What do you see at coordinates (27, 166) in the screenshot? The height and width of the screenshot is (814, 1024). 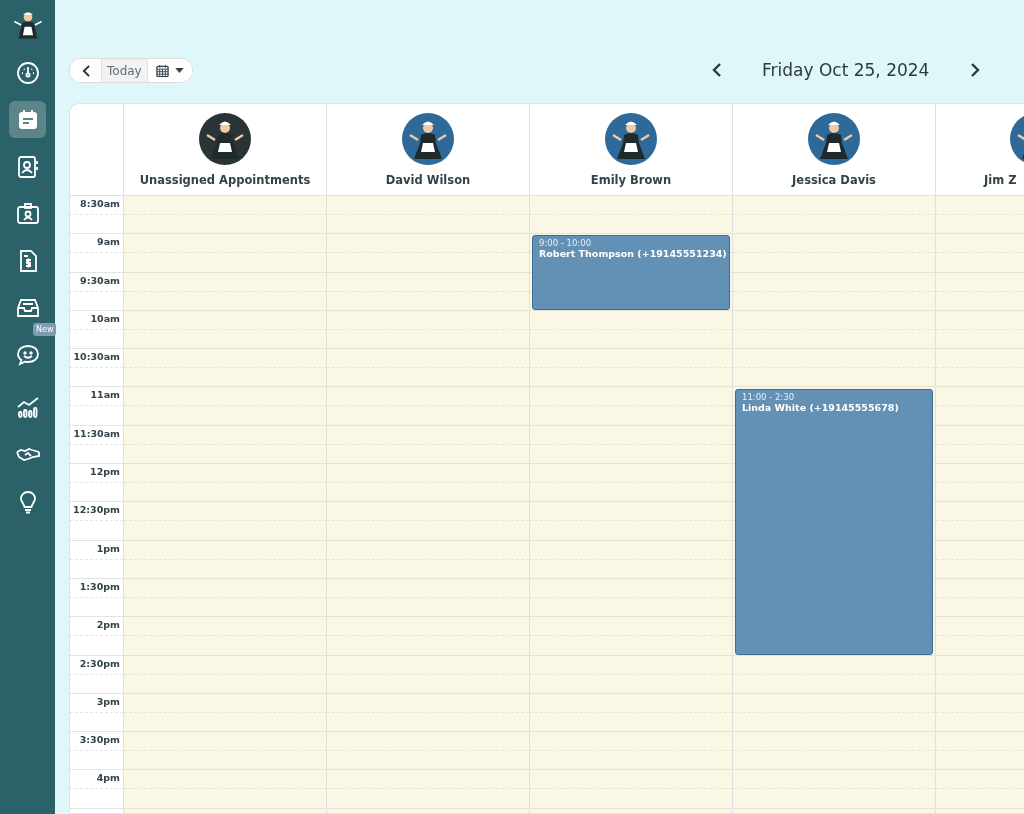 I see `contact-book-icon` at bounding box center [27, 166].